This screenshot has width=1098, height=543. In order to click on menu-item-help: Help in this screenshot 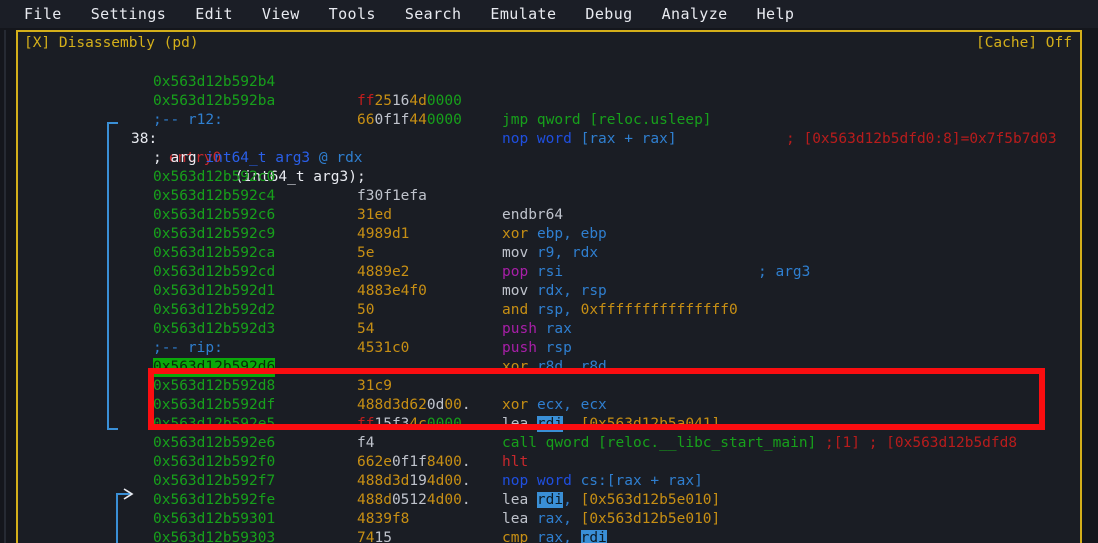, I will do `click(776, 14)`.